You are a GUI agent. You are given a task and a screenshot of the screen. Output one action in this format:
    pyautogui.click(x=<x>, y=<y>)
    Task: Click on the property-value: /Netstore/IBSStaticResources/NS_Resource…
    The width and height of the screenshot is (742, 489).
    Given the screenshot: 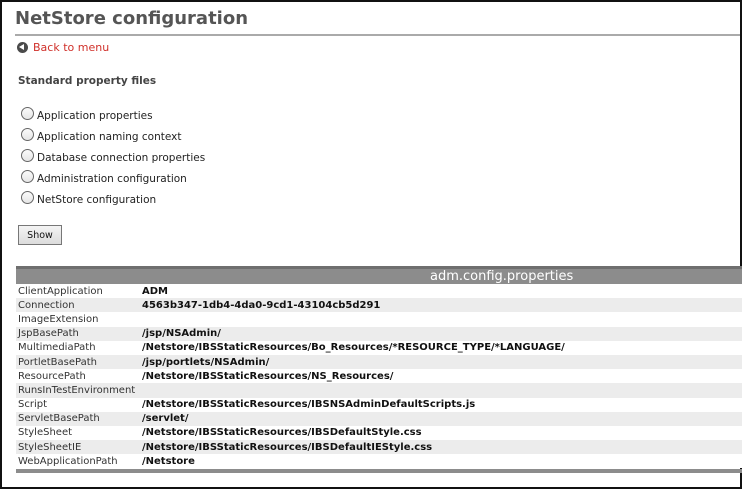 What is the action you would take?
    pyautogui.click(x=268, y=376)
    